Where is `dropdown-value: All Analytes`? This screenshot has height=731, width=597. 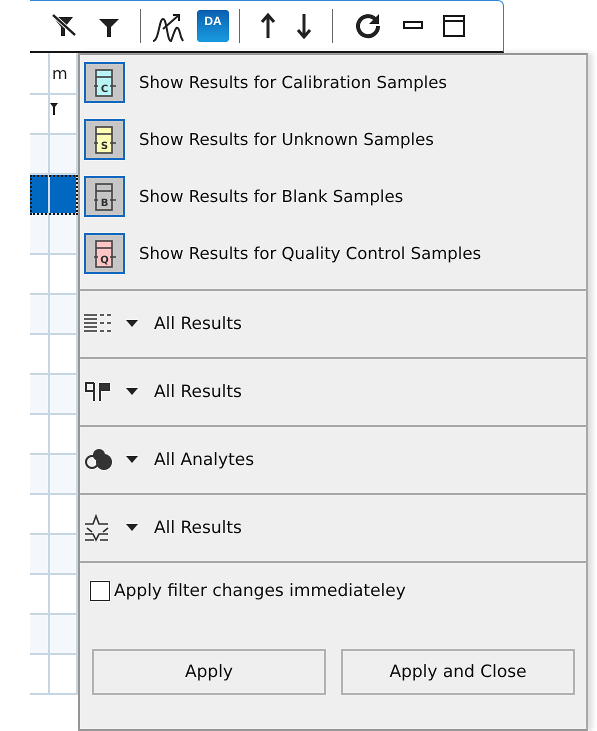 dropdown-value: All Analytes is located at coordinates (204, 460).